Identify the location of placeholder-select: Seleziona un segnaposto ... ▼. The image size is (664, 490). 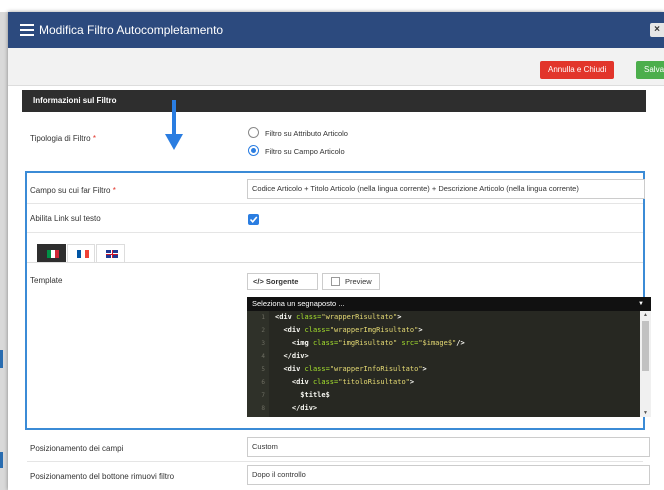
(449, 304).